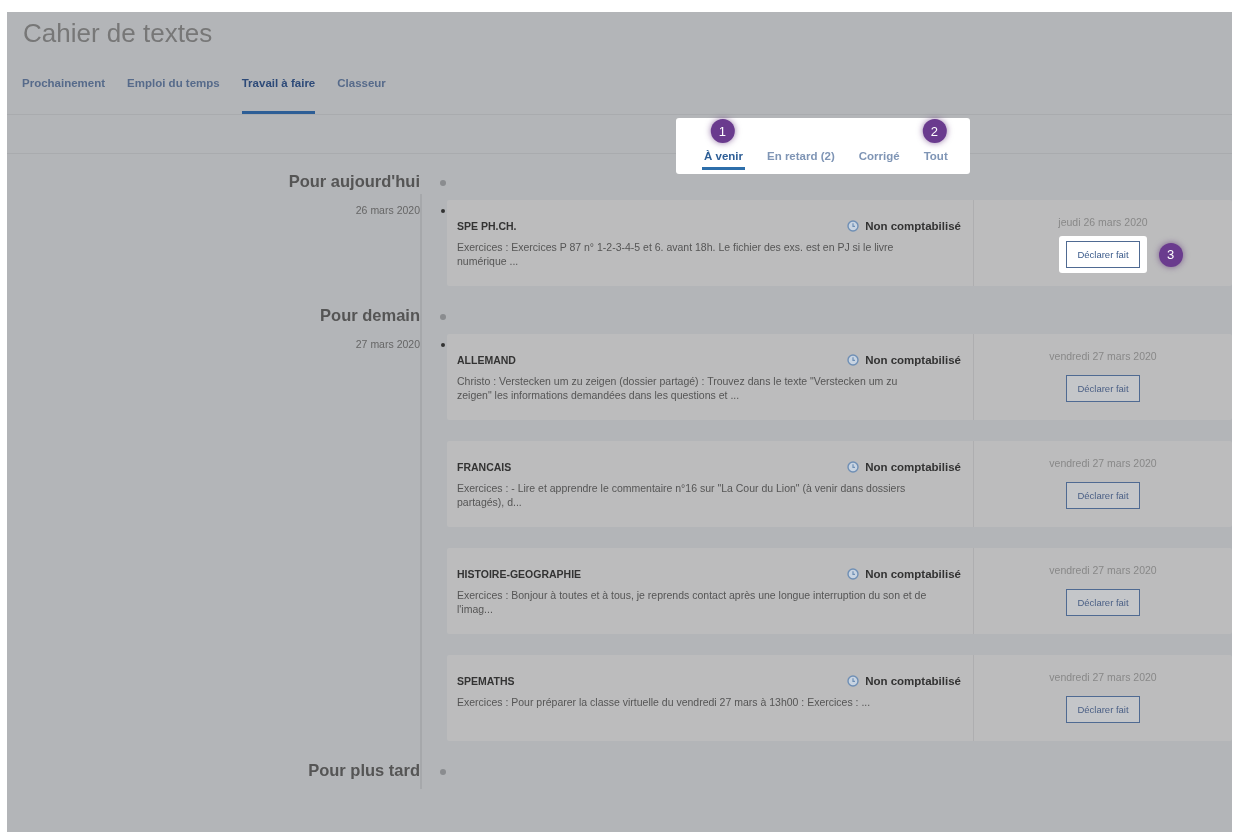 The image size is (1250, 832). Describe the element at coordinates (64, 84) in the screenshot. I see `nav-tab: Prochainement` at that location.